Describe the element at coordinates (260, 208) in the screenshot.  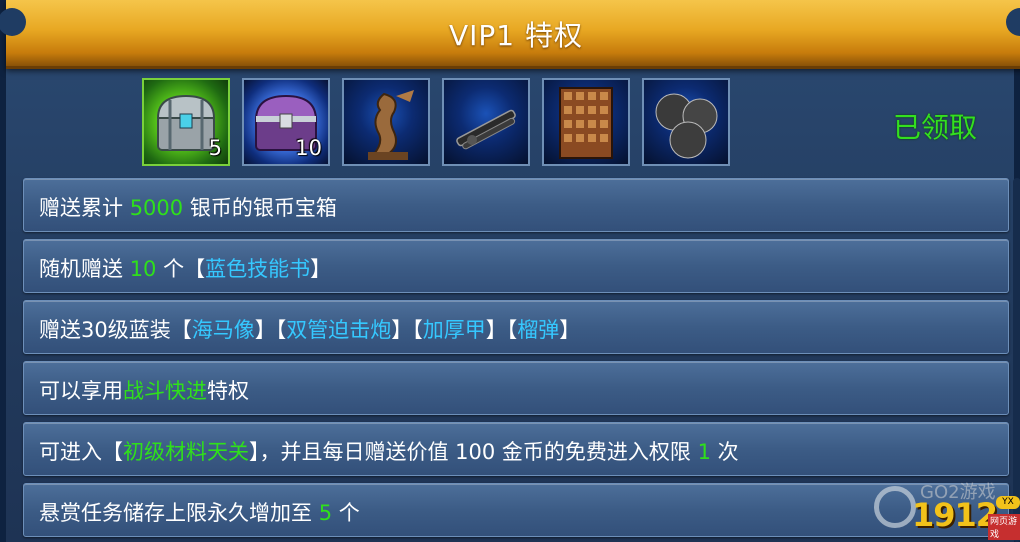
I see `benefit-text-part: 银币的银币宝箱` at that location.